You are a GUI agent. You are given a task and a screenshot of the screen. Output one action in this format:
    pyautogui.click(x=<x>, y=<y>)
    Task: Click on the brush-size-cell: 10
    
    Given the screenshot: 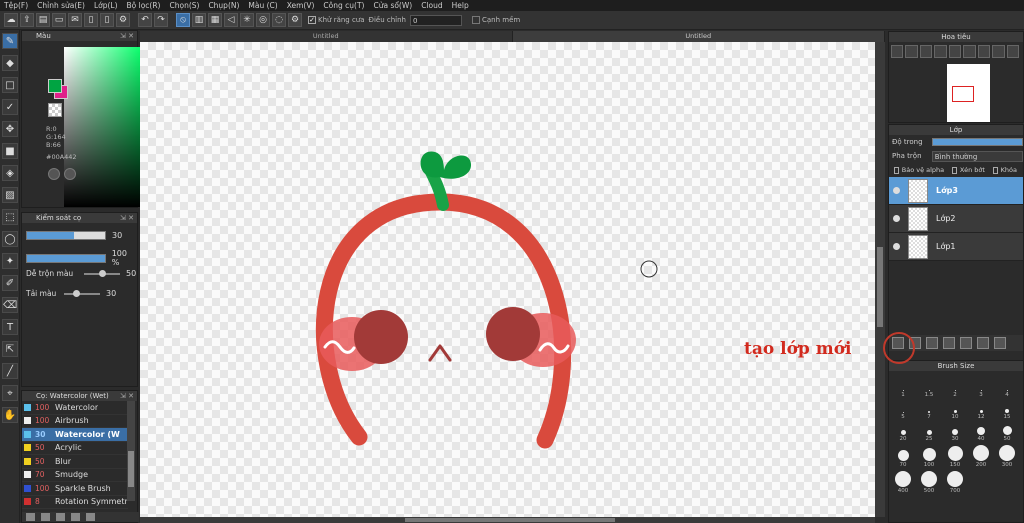 What is the action you would take?
    pyautogui.click(x=955, y=408)
    